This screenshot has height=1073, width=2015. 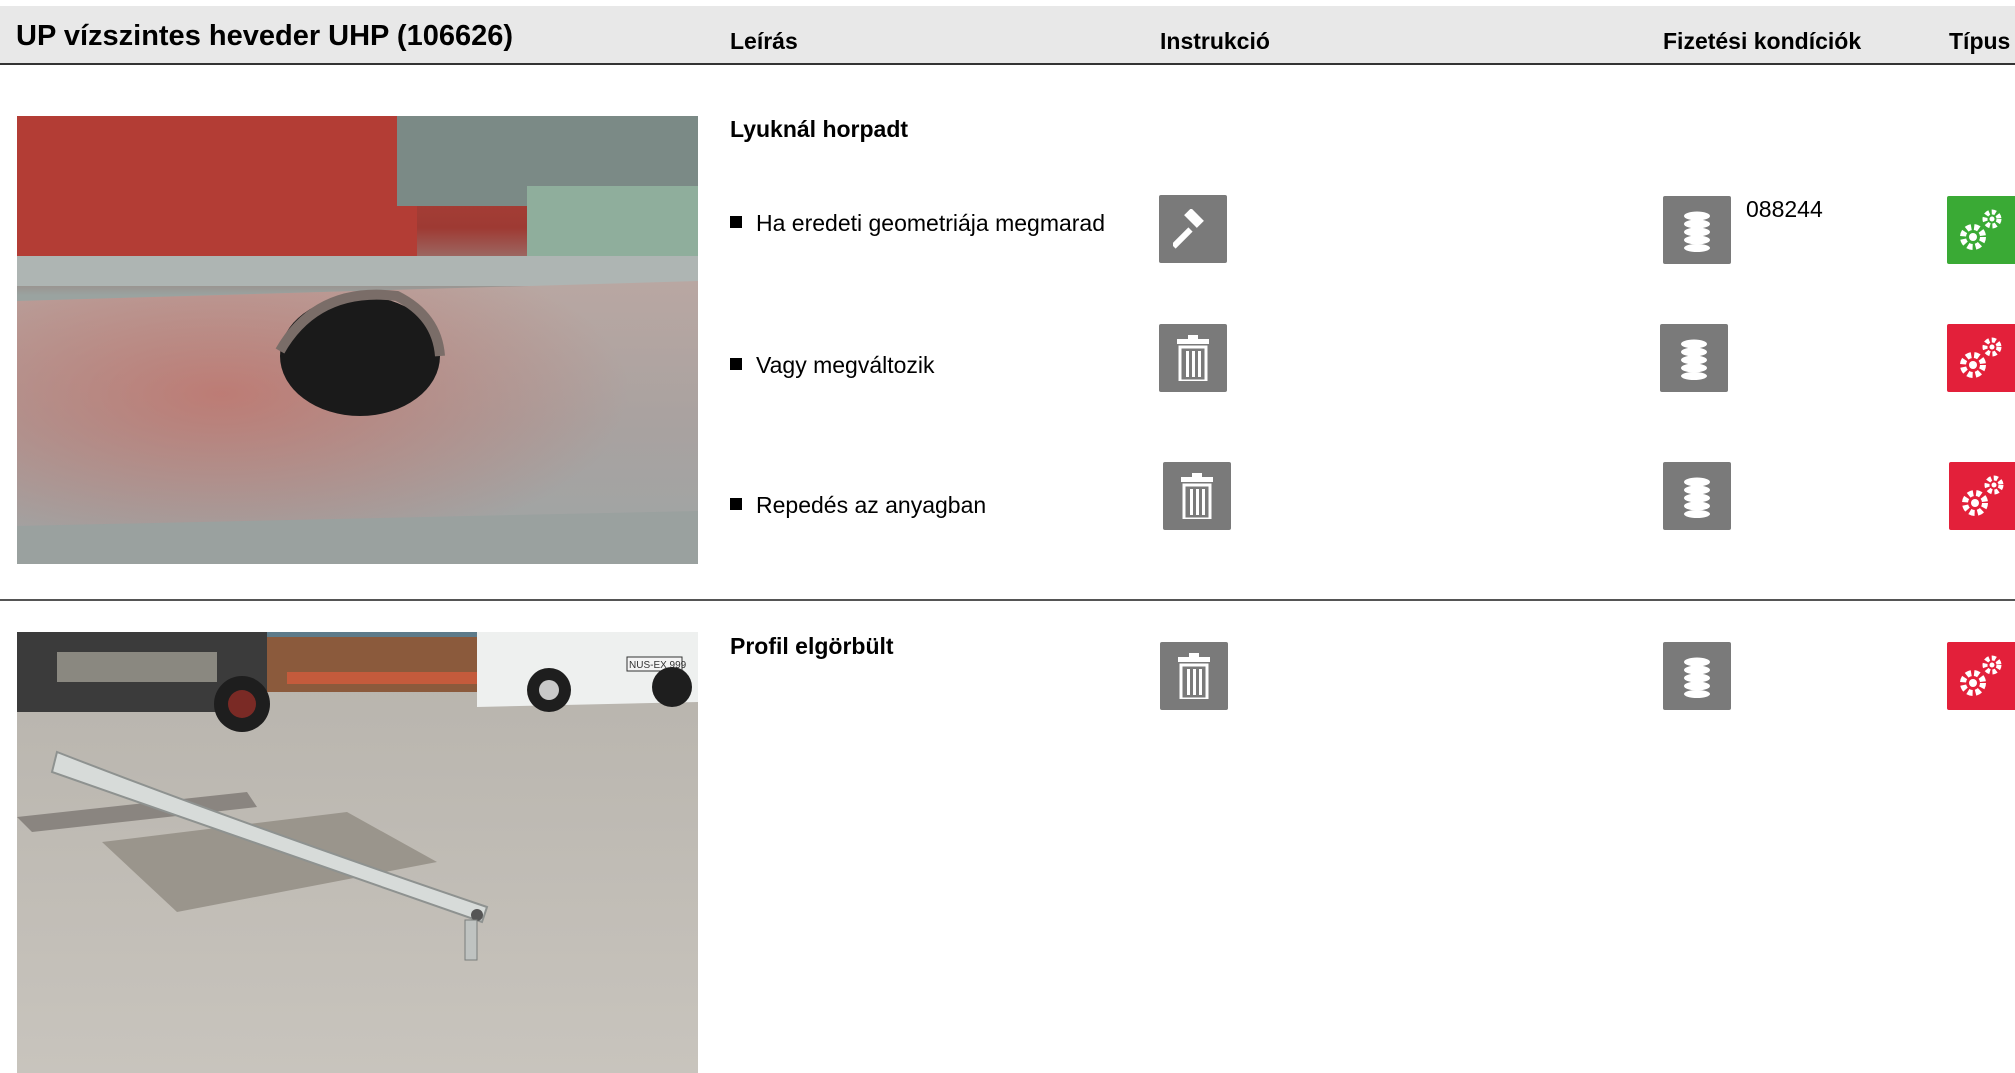 I want to click on bent-profile-photo: NUS-EX 999, so click(x=357, y=852).